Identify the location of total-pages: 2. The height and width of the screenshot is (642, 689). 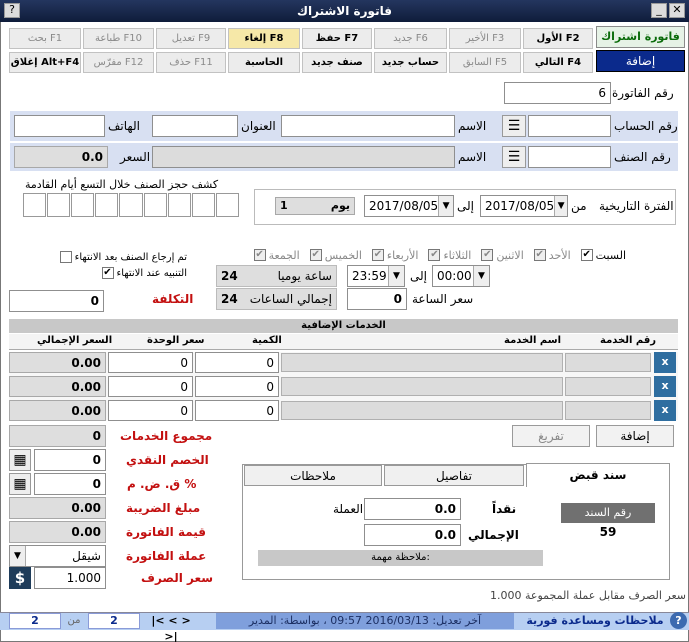
(35, 621).